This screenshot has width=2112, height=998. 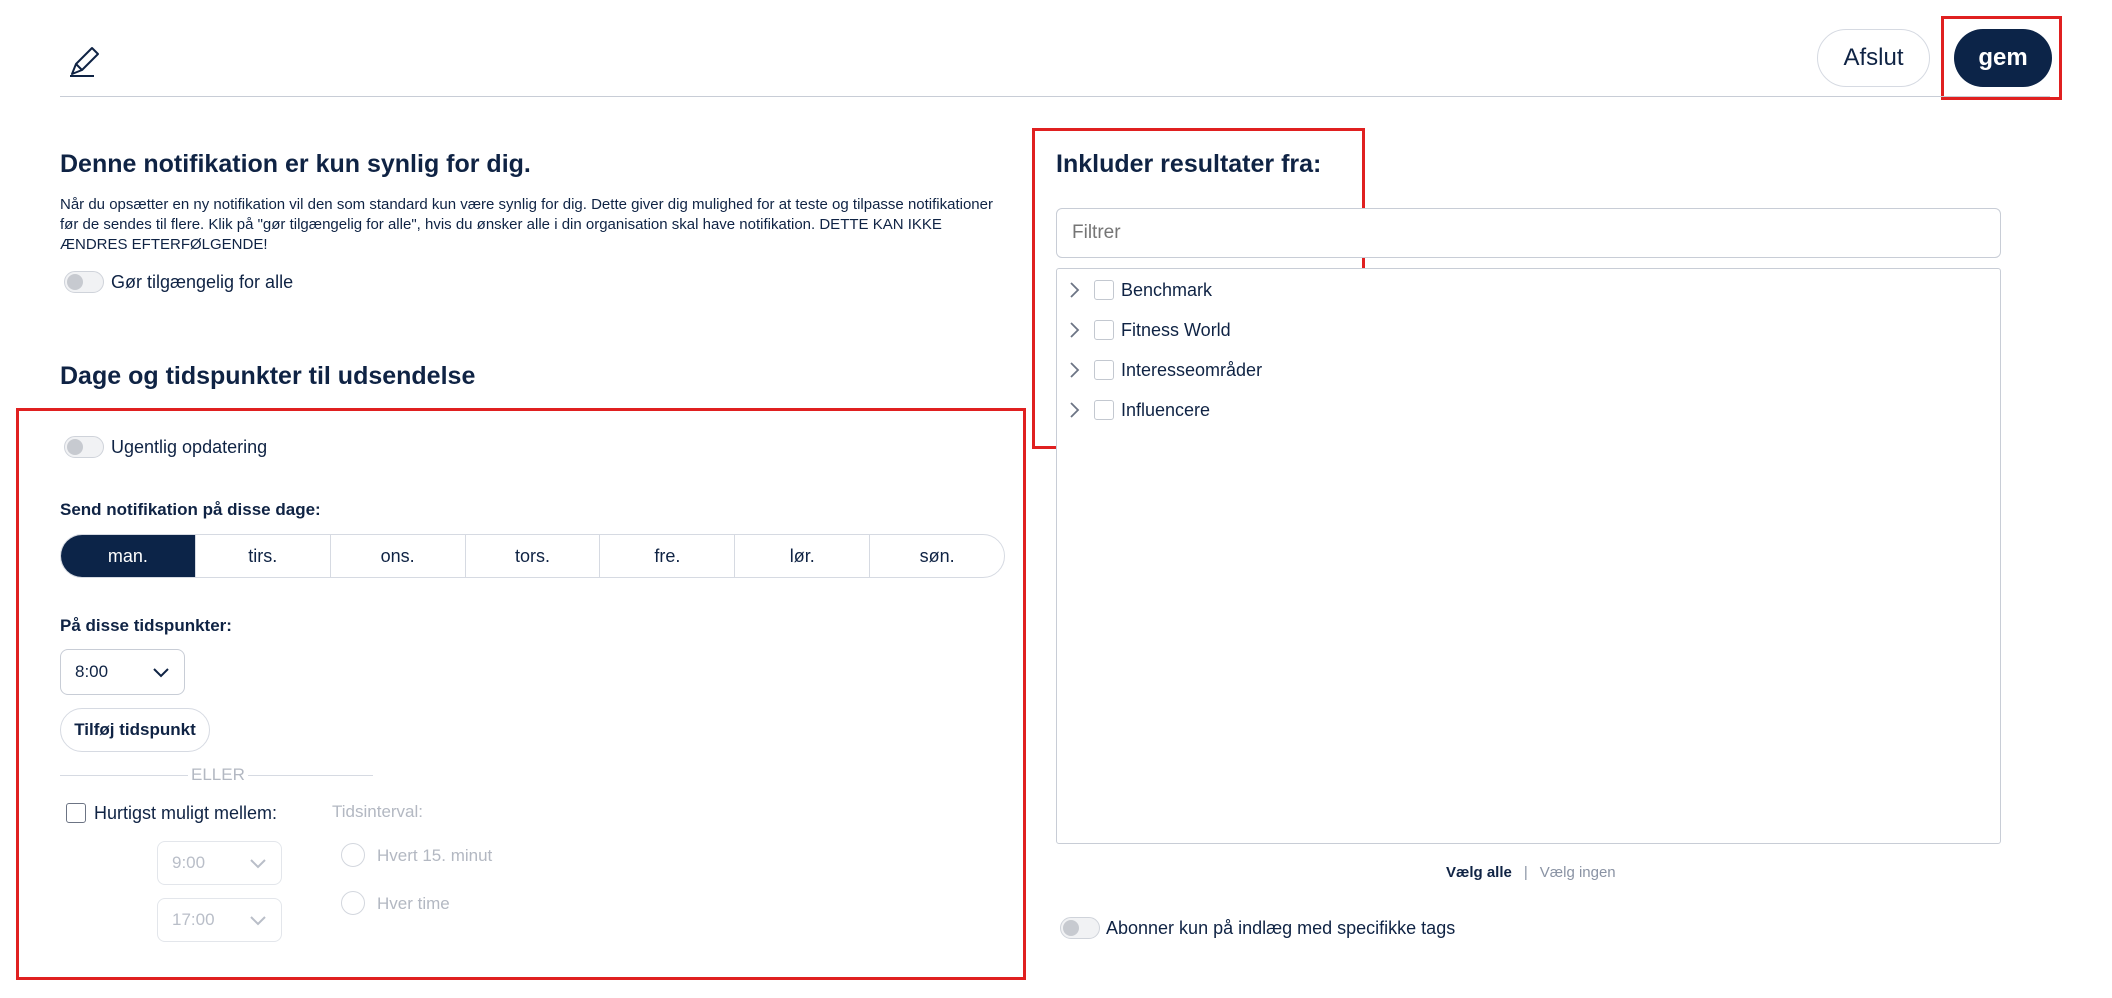 What do you see at coordinates (2003, 58) in the screenshot?
I see `save-button: gem` at bounding box center [2003, 58].